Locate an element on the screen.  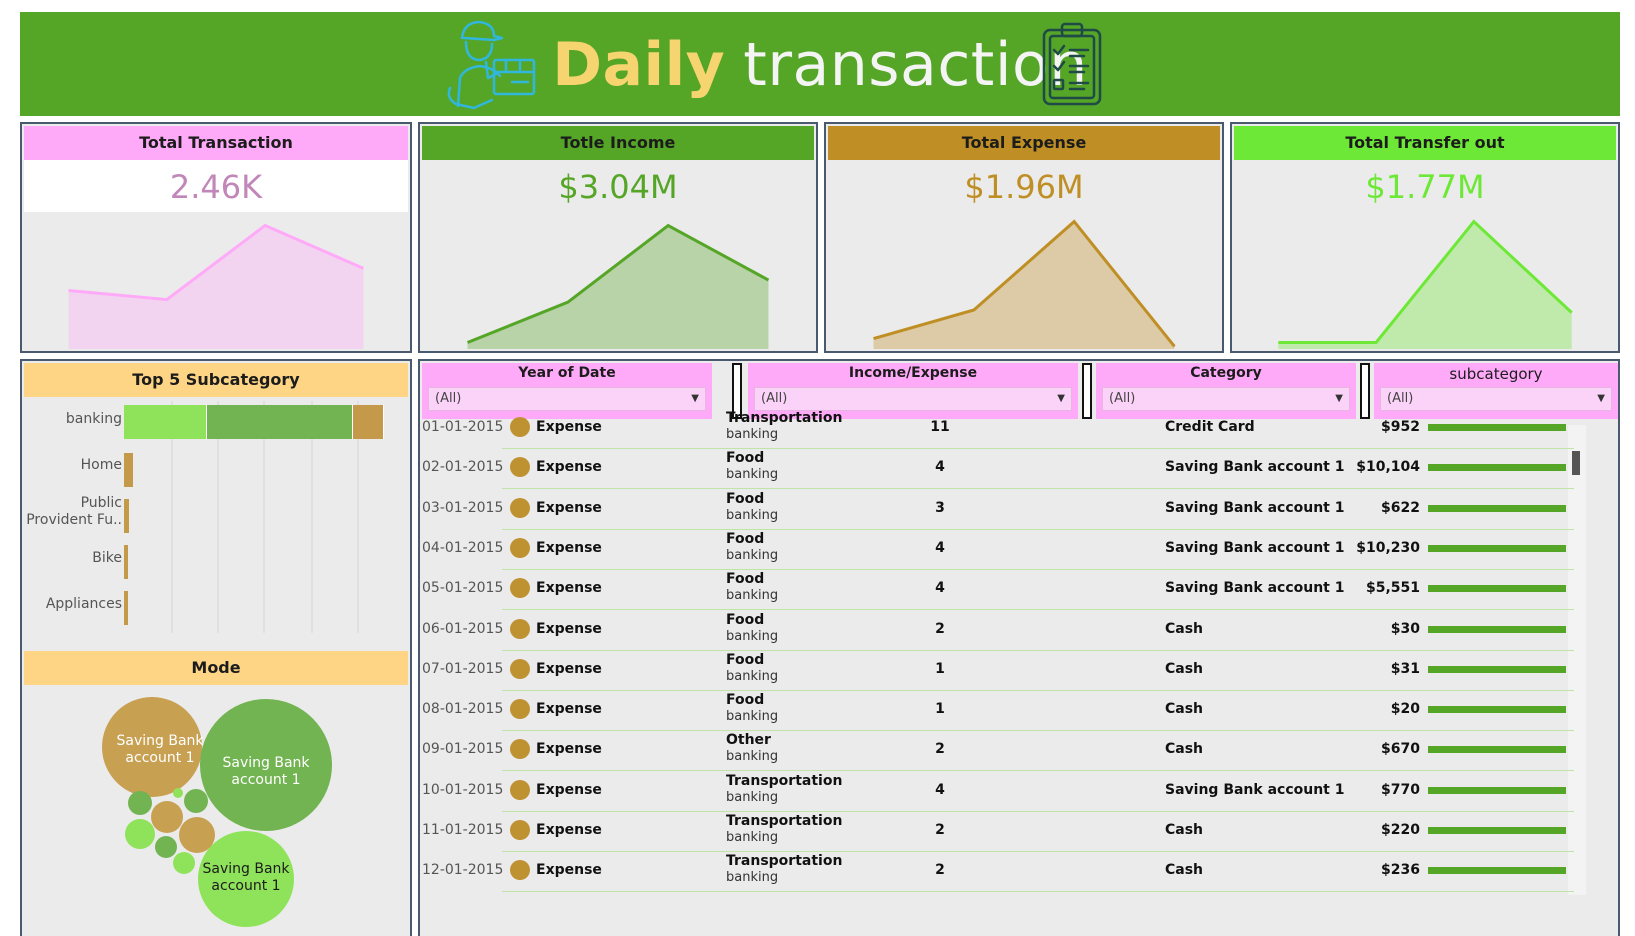
filter-label: Year of Date is located at coordinates (567, 373).